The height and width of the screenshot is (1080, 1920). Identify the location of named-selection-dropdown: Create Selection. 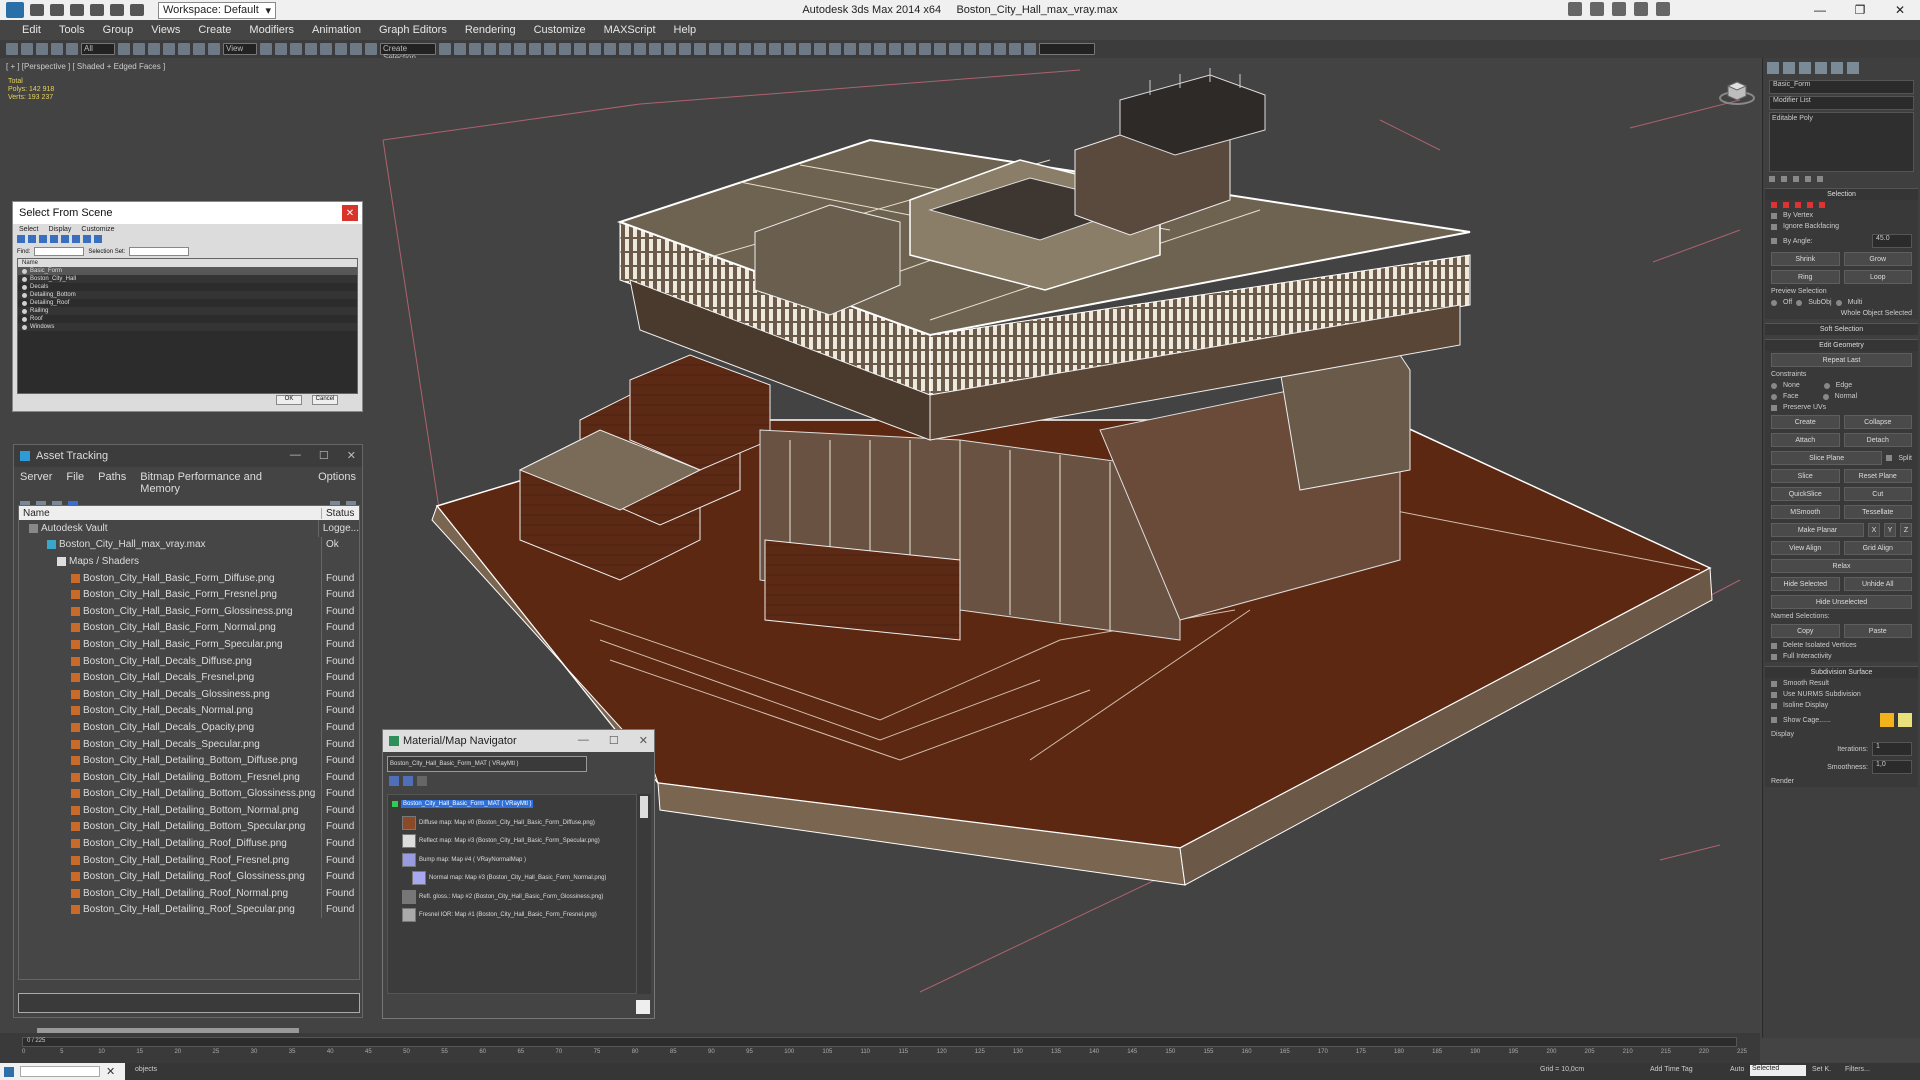
(408, 52).